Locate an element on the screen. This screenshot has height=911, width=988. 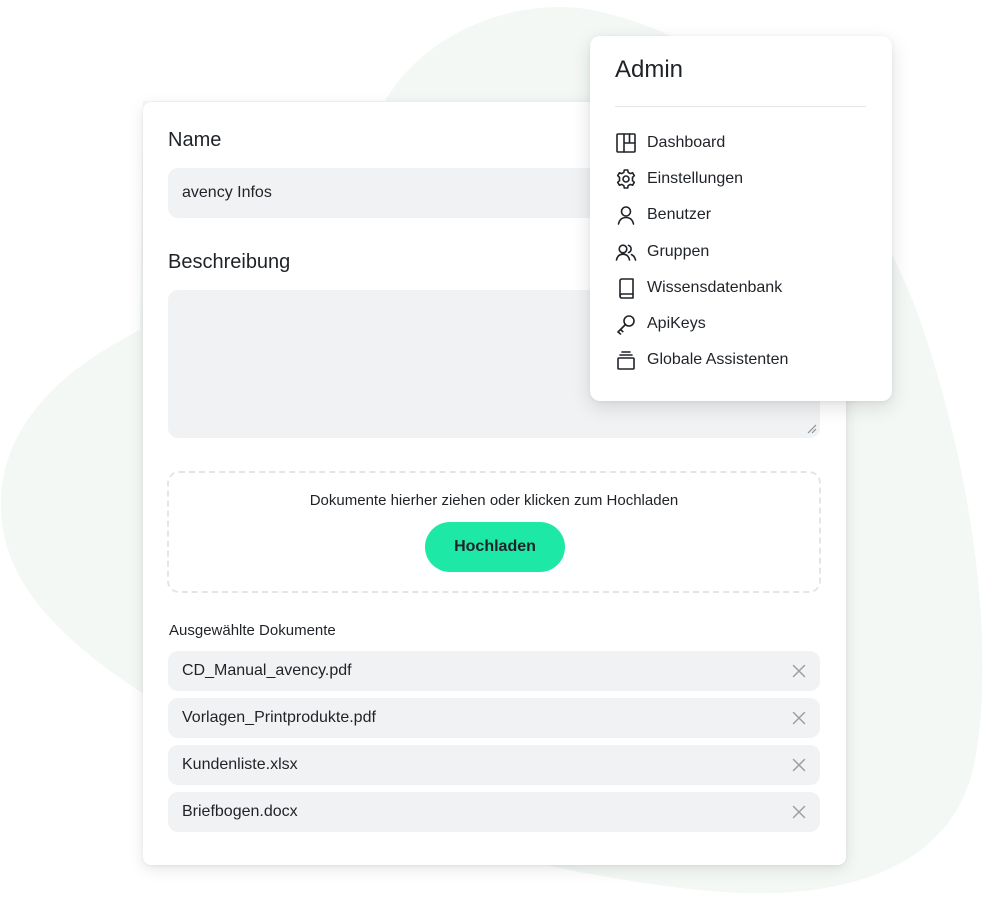
name-label: Name is located at coordinates (195, 140).